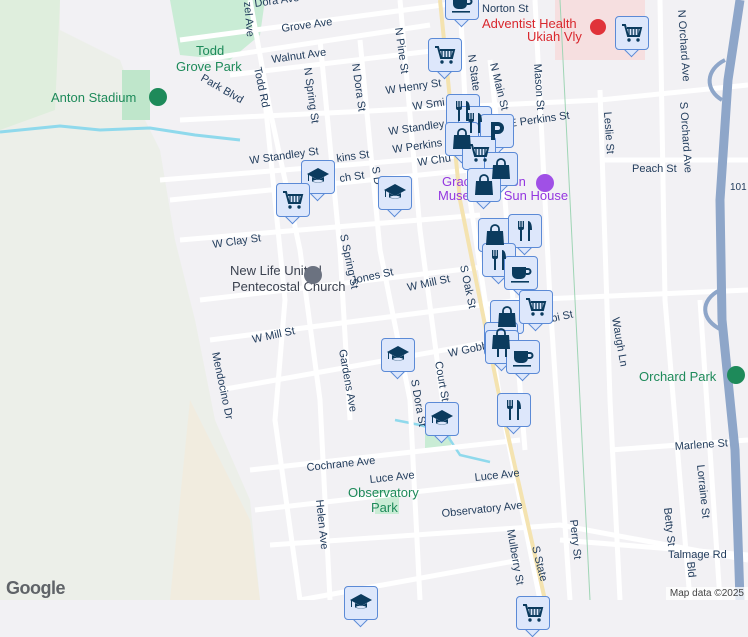  Describe the element at coordinates (678, 376) in the screenshot. I see `park-label: Orchard Park` at that location.